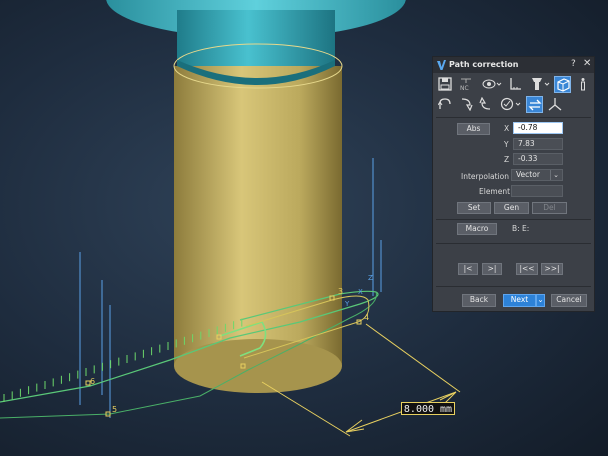 This screenshot has height=456, width=608. Describe the element at coordinates (428, 408) in the screenshot. I see `dimension-label: 8.000 mm` at that location.